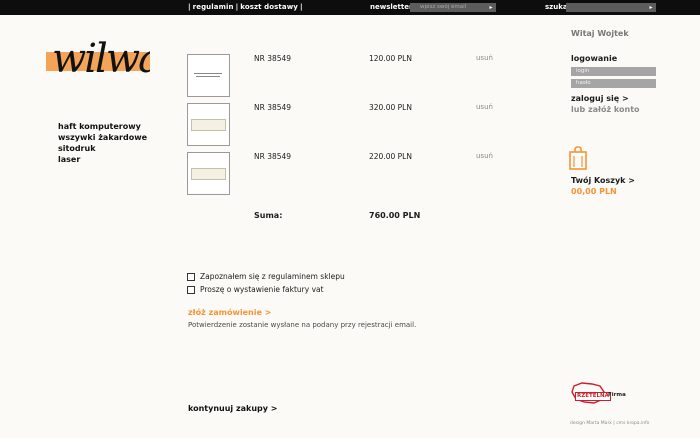  I want to click on invoice-checkbox, so click(191, 289).